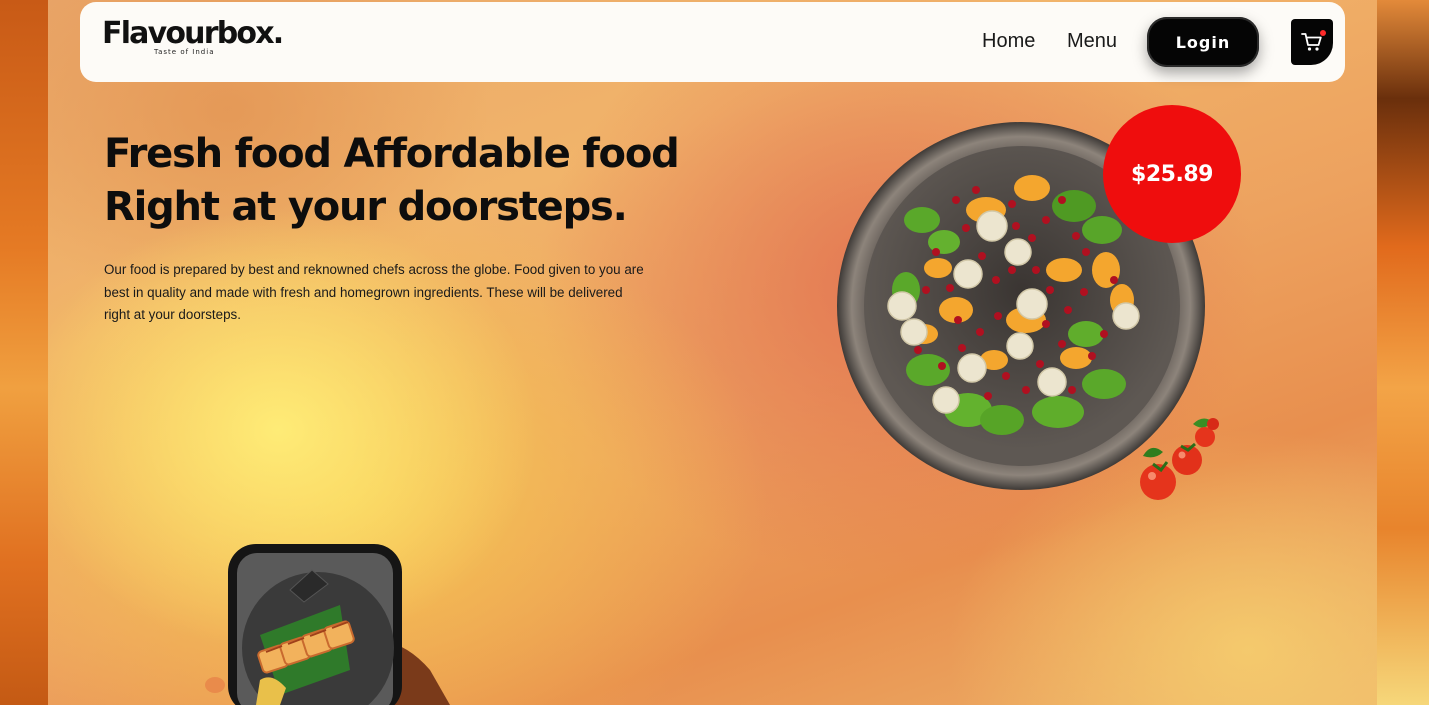 This screenshot has width=1429, height=705. Describe the element at coordinates (327, 624) in the screenshot. I see `phone-with-sushi-image` at that location.